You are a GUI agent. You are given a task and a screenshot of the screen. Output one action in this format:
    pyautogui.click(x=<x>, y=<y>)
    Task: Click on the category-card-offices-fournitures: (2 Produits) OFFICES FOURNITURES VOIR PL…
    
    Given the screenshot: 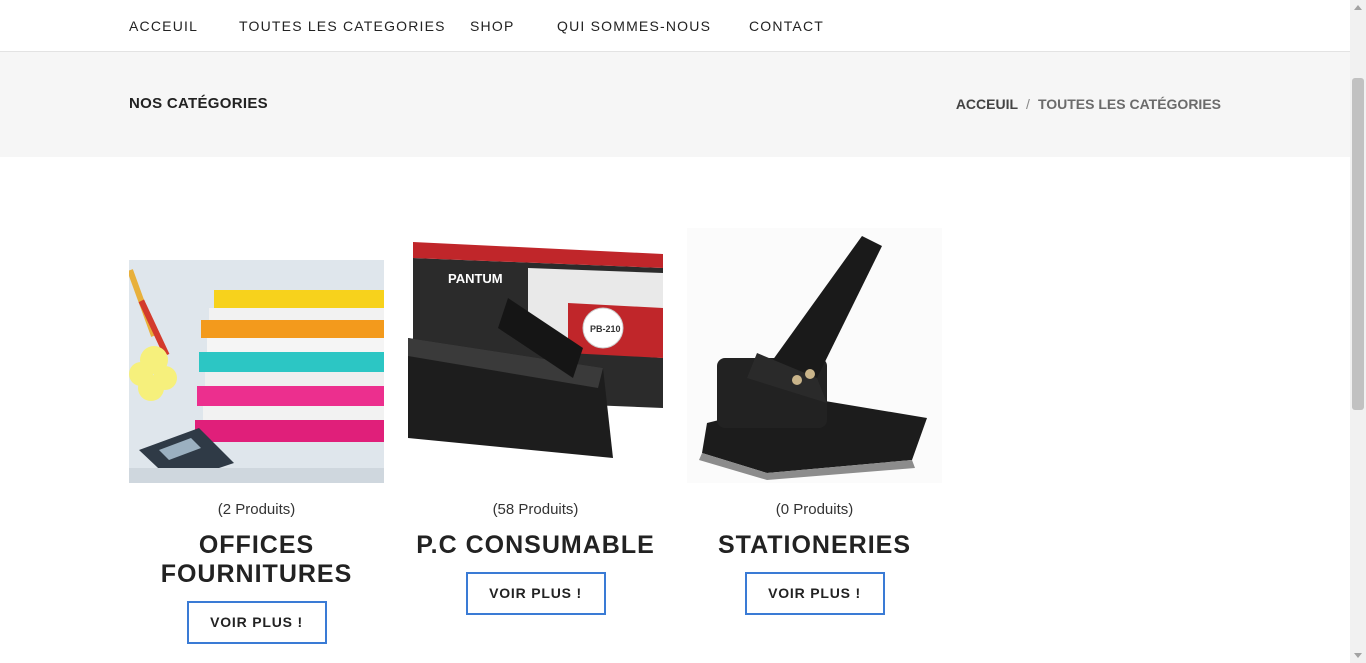 What is the action you would take?
    pyautogui.click(x=256, y=436)
    